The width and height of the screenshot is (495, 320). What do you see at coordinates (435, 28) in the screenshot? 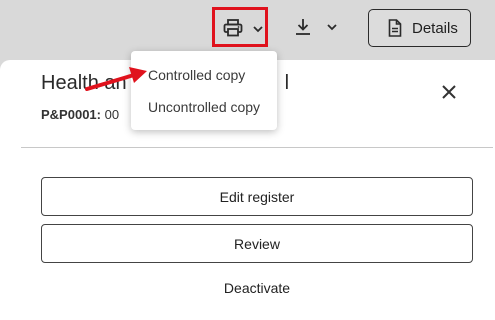
I see `details-label: Details` at bounding box center [435, 28].